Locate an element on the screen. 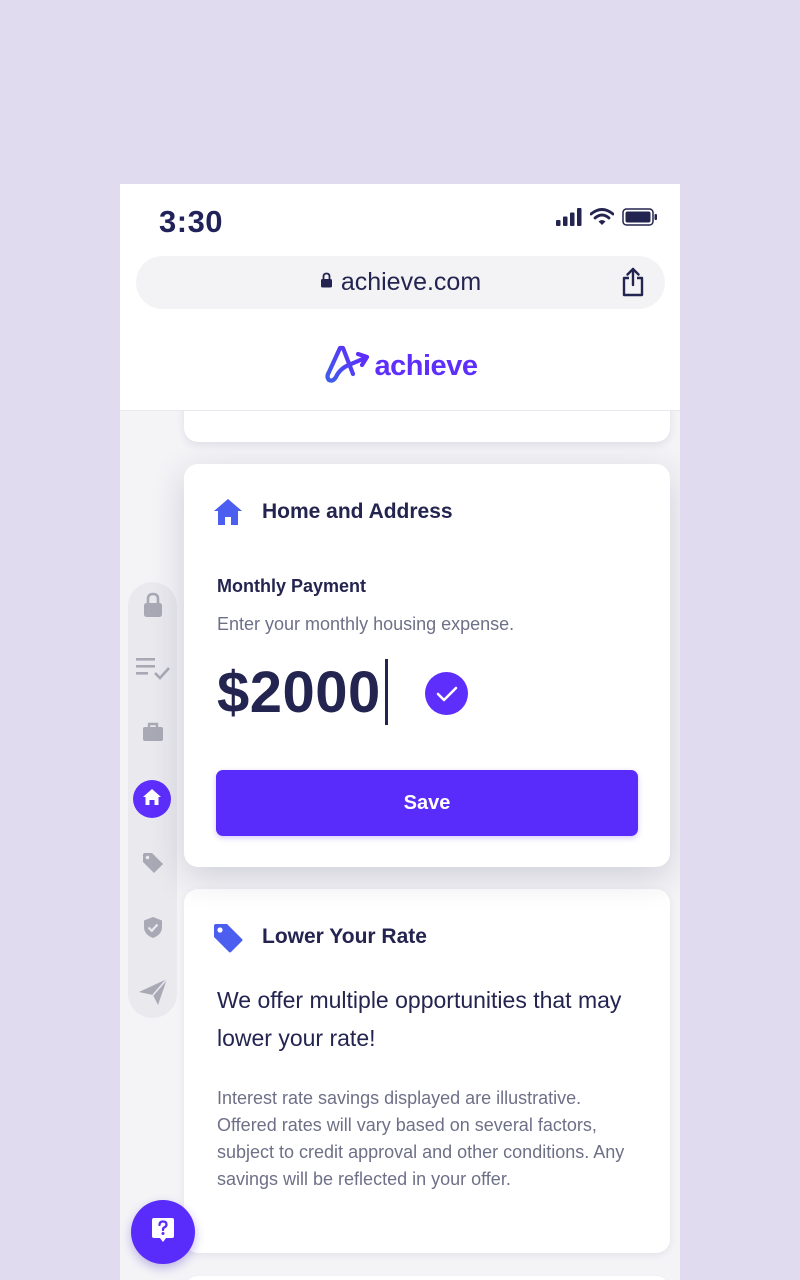 The height and width of the screenshot is (1280, 800). step-rate is located at coordinates (152, 865).